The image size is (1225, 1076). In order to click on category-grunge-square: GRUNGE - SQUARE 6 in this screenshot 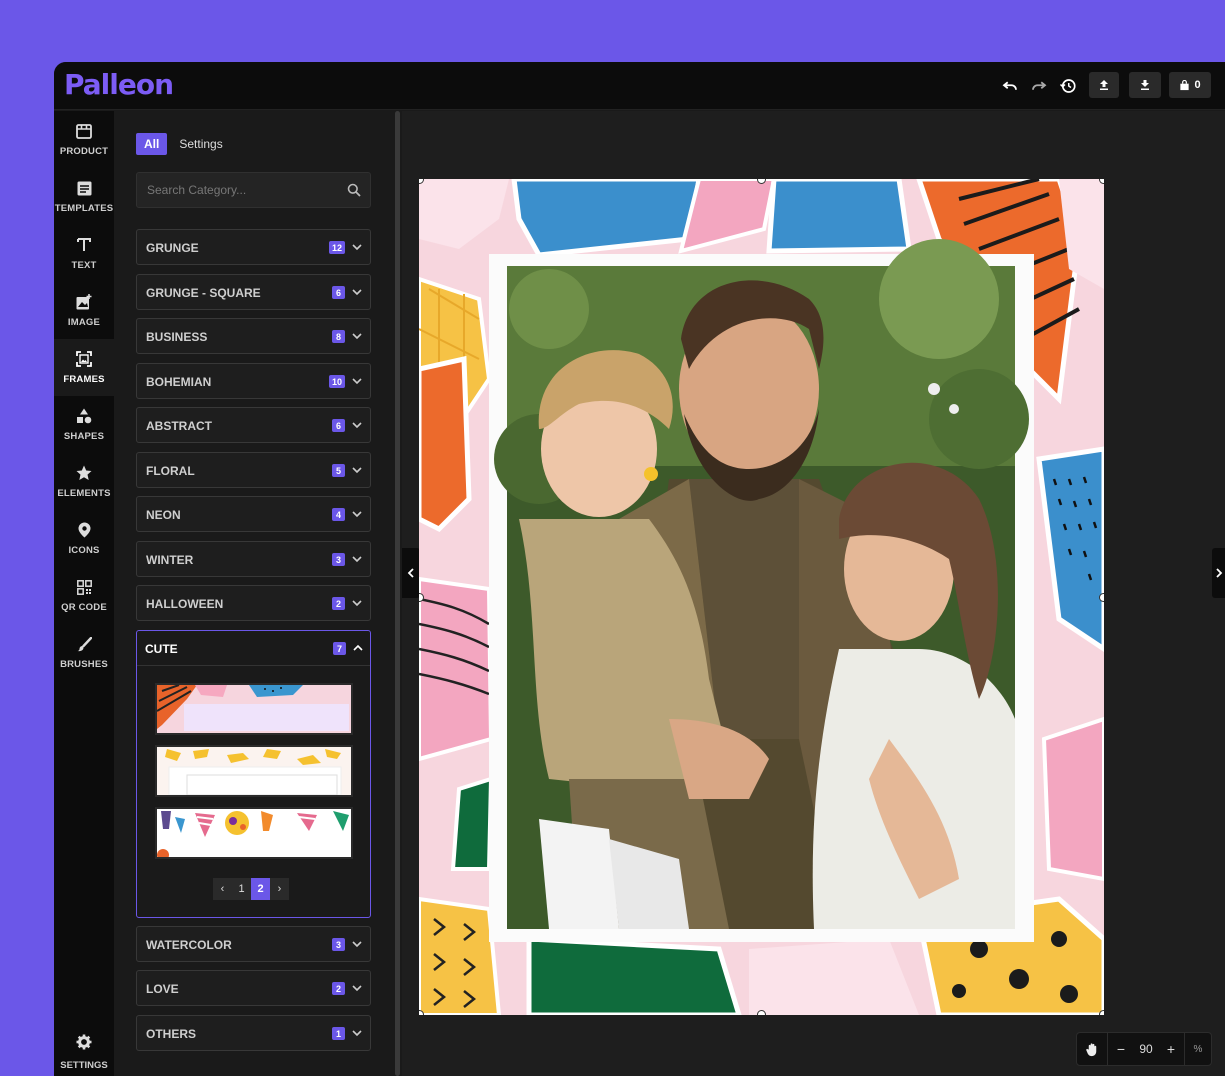, I will do `click(253, 292)`.